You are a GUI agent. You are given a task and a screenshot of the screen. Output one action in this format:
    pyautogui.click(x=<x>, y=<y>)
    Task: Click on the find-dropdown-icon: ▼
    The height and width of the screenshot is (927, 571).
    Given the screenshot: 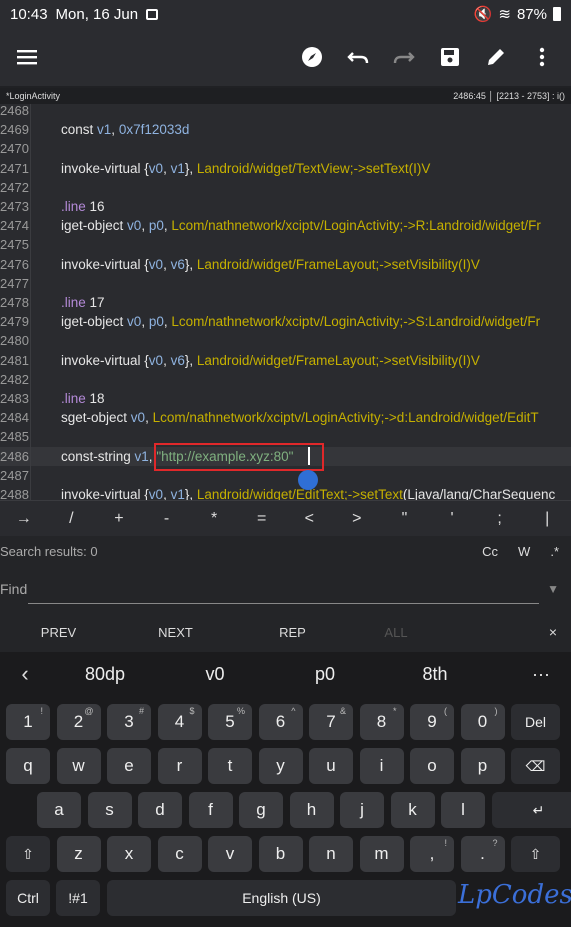 What is the action you would take?
    pyautogui.click(x=553, y=589)
    